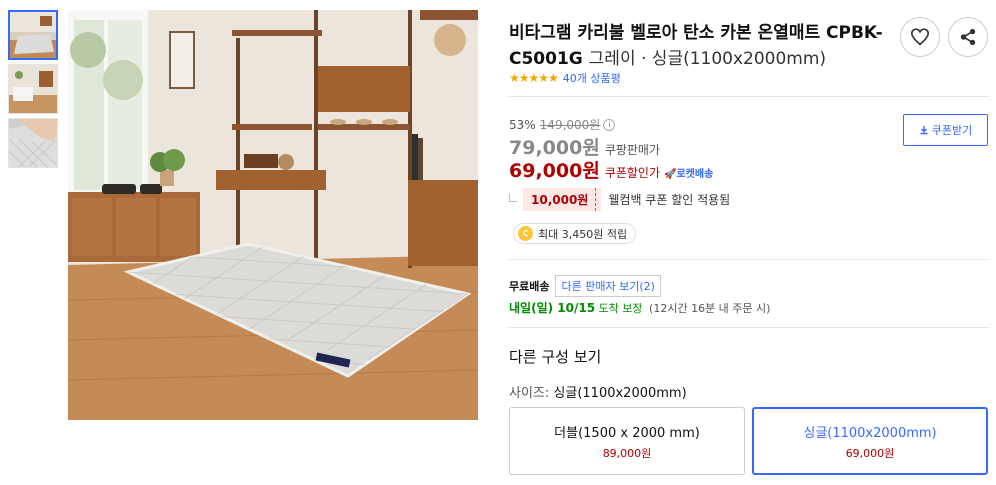 This screenshot has height=485, width=996. I want to click on order-cutoff: (12시간 16분 내 주문 시), so click(710, 308).